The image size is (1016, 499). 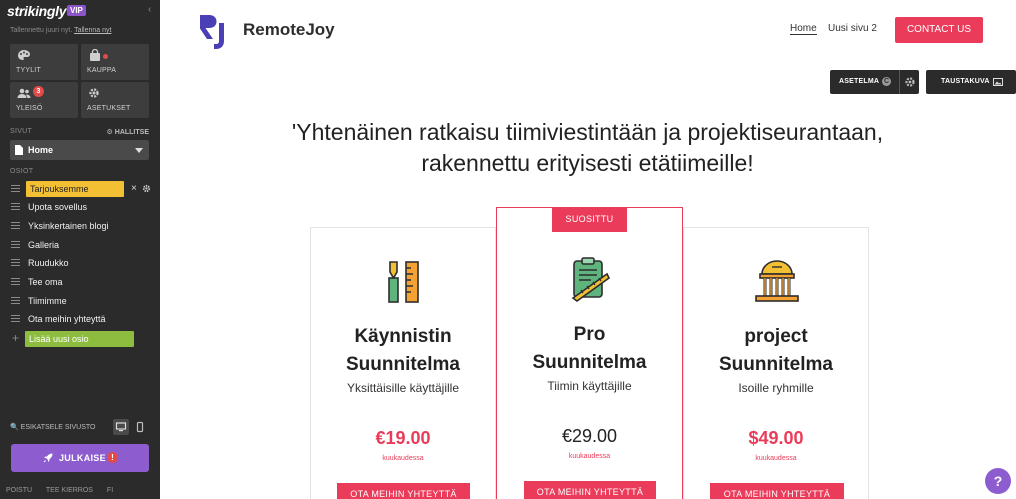 I want to click on nav-link-home: Home, so click(x=803, y=29).